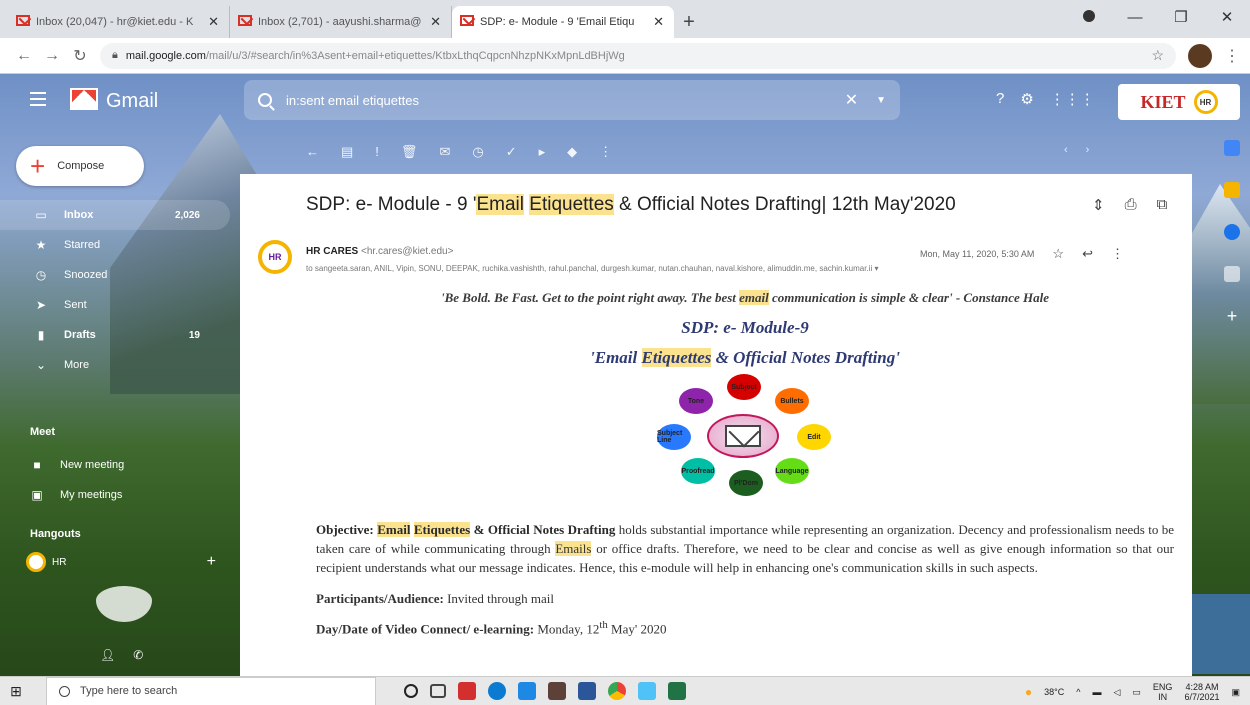  Describe the element at coordinates (1028, 692) in the screenshot. I see `weather-icon: ●` at that location.